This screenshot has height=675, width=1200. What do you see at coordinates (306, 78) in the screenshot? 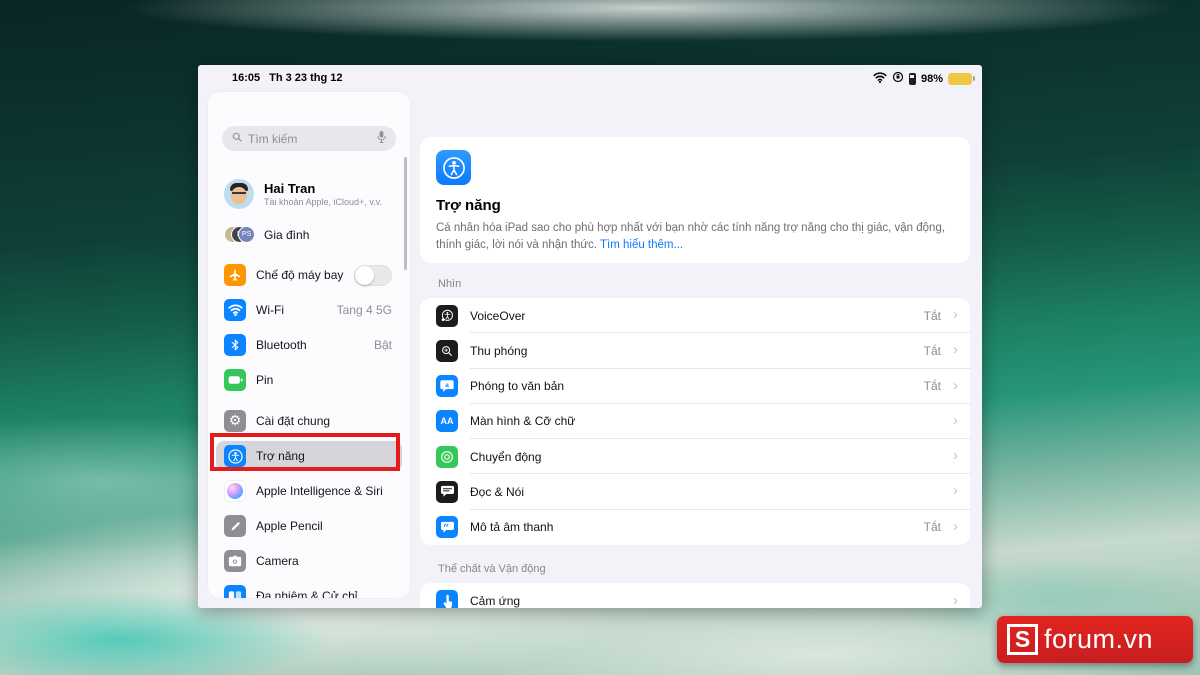
I see `status-date: Th 3 23 thg 12` at bounding box center [306, 78].